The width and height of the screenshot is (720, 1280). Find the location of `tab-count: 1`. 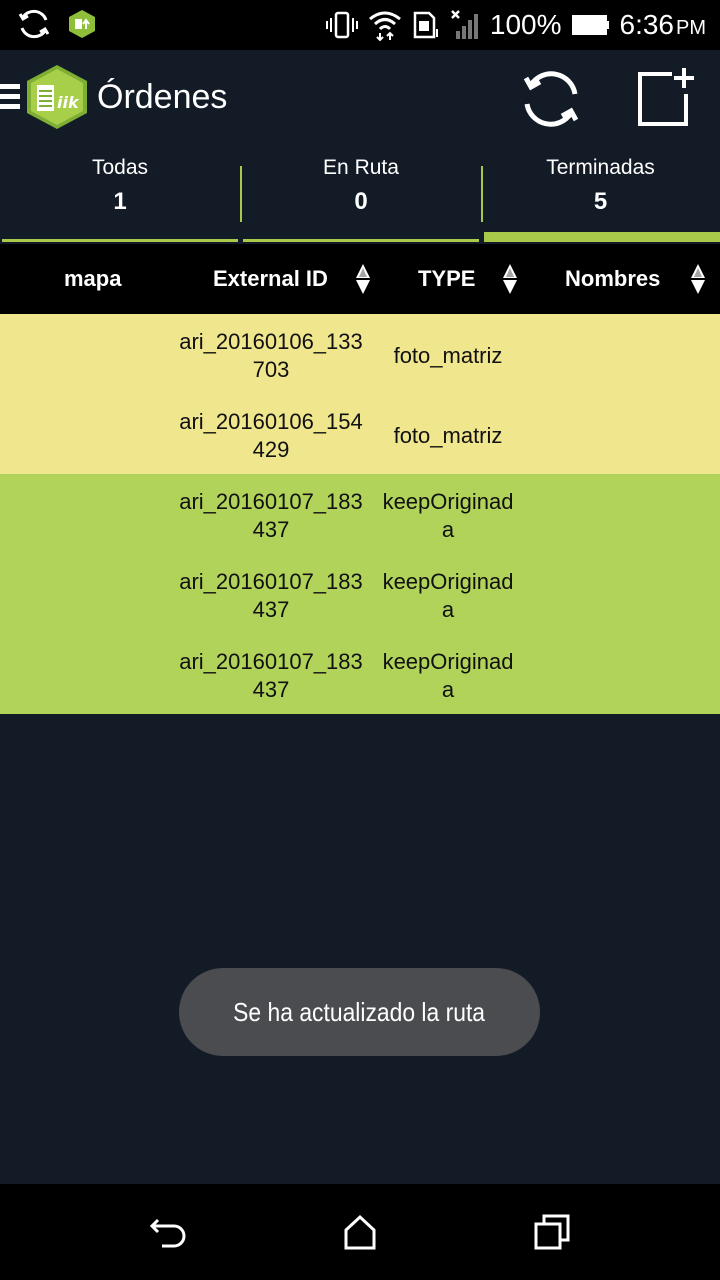

tab-count: 1 is located at coordinates (120, 201).